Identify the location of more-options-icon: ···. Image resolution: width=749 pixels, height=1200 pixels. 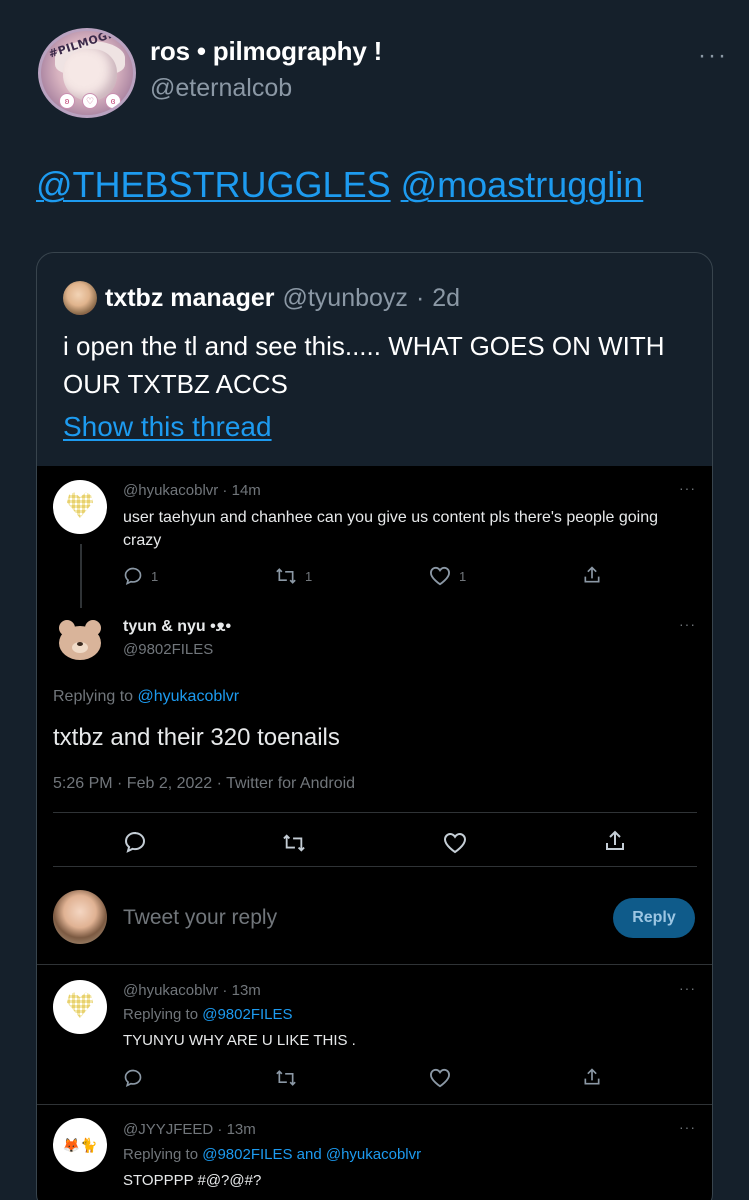
(713, 56).